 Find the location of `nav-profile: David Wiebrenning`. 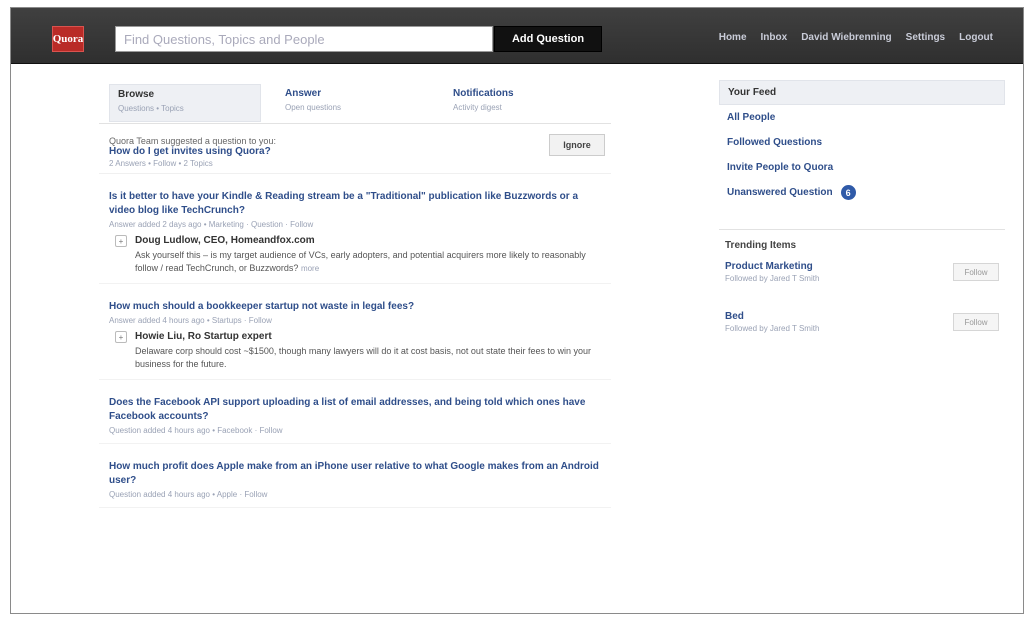

nav-profile: David Wiebrenning is located at coordinates (846, 37).